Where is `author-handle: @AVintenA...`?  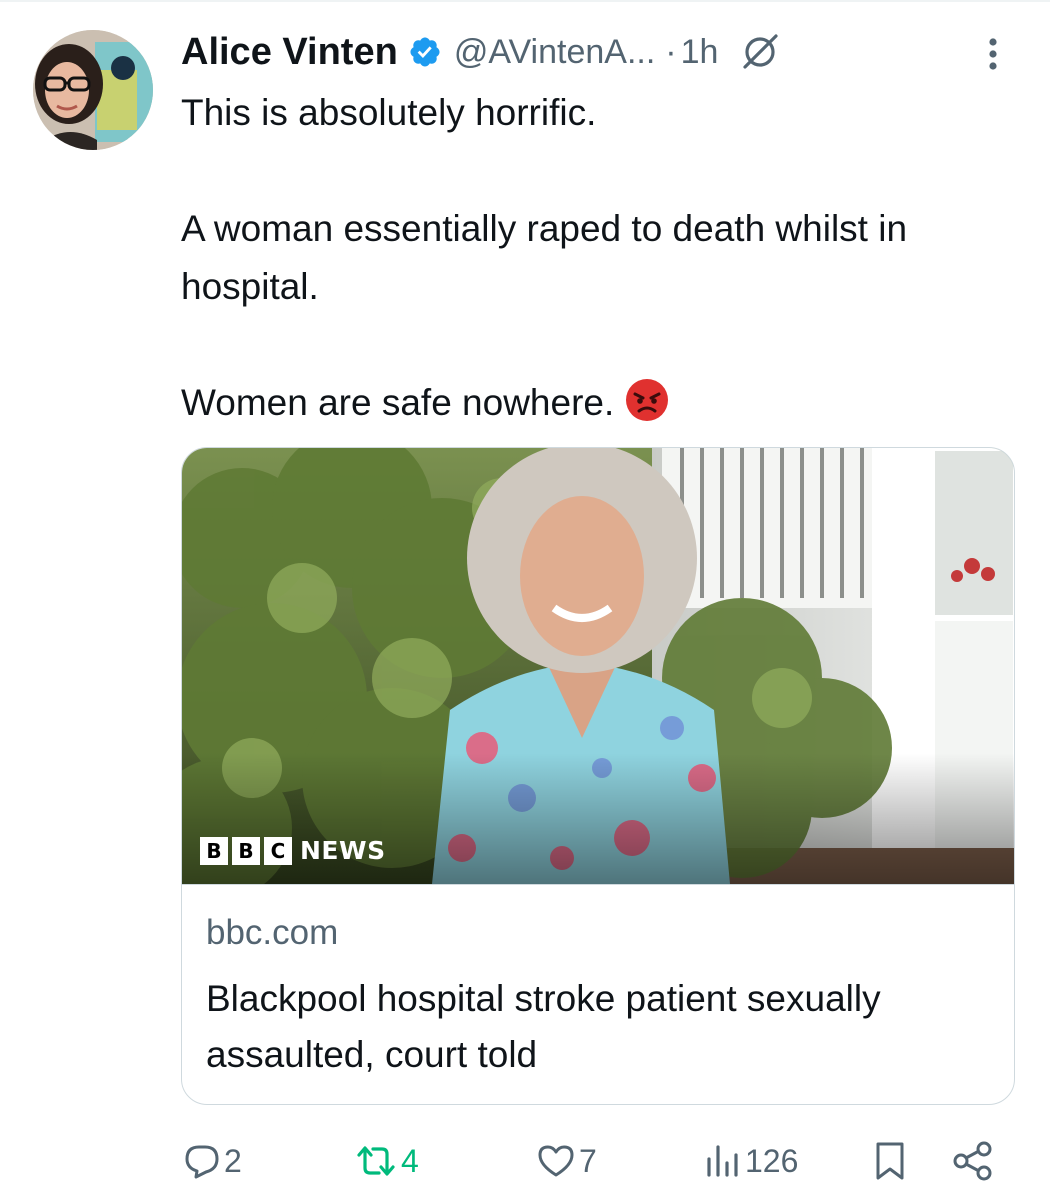 author-handle: @AVintenA... is located at coordinates (554, 52).